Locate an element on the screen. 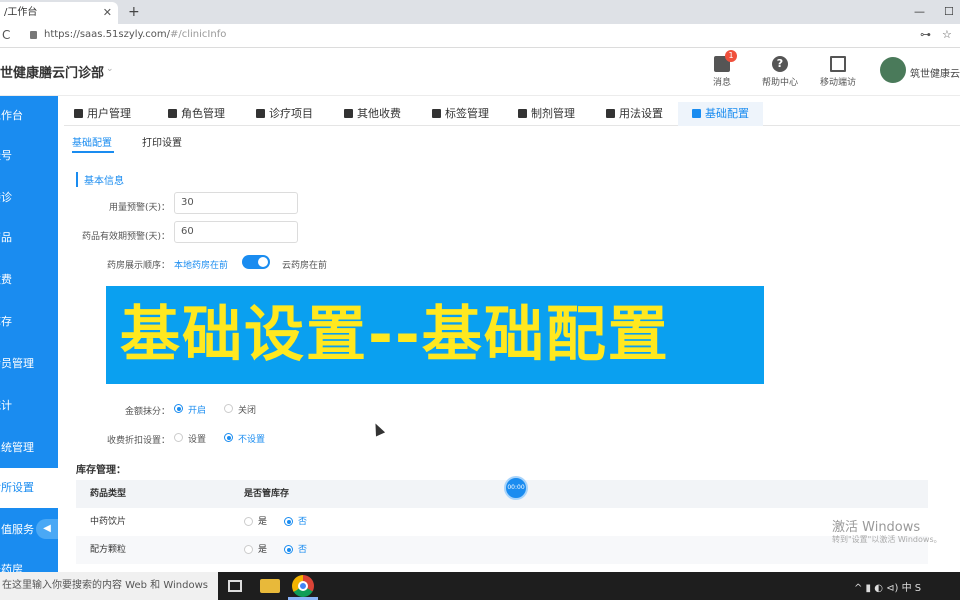  sidebar-item-medicine: 药品 is located at coordinates (29, 238).